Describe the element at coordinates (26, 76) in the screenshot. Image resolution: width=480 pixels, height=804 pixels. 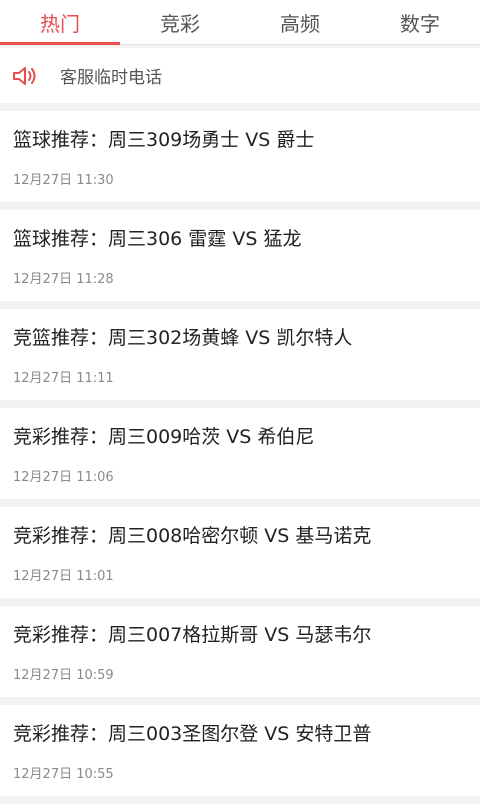
I see `speaker-icon` at that location.